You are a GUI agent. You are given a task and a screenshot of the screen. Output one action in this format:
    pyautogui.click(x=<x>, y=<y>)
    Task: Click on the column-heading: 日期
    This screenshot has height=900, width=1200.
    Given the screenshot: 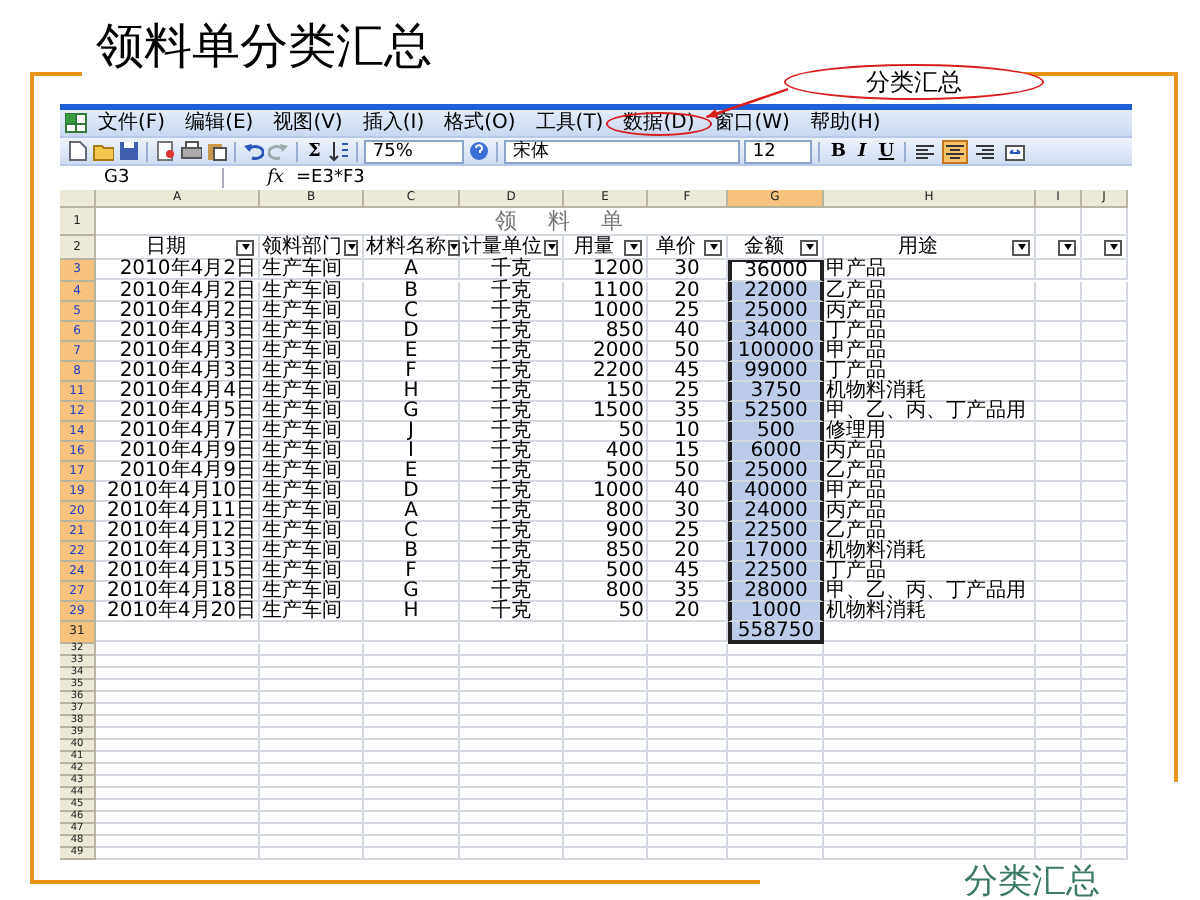 What is the action you would take?
    pyautogui.click(x=166, y=247)
    